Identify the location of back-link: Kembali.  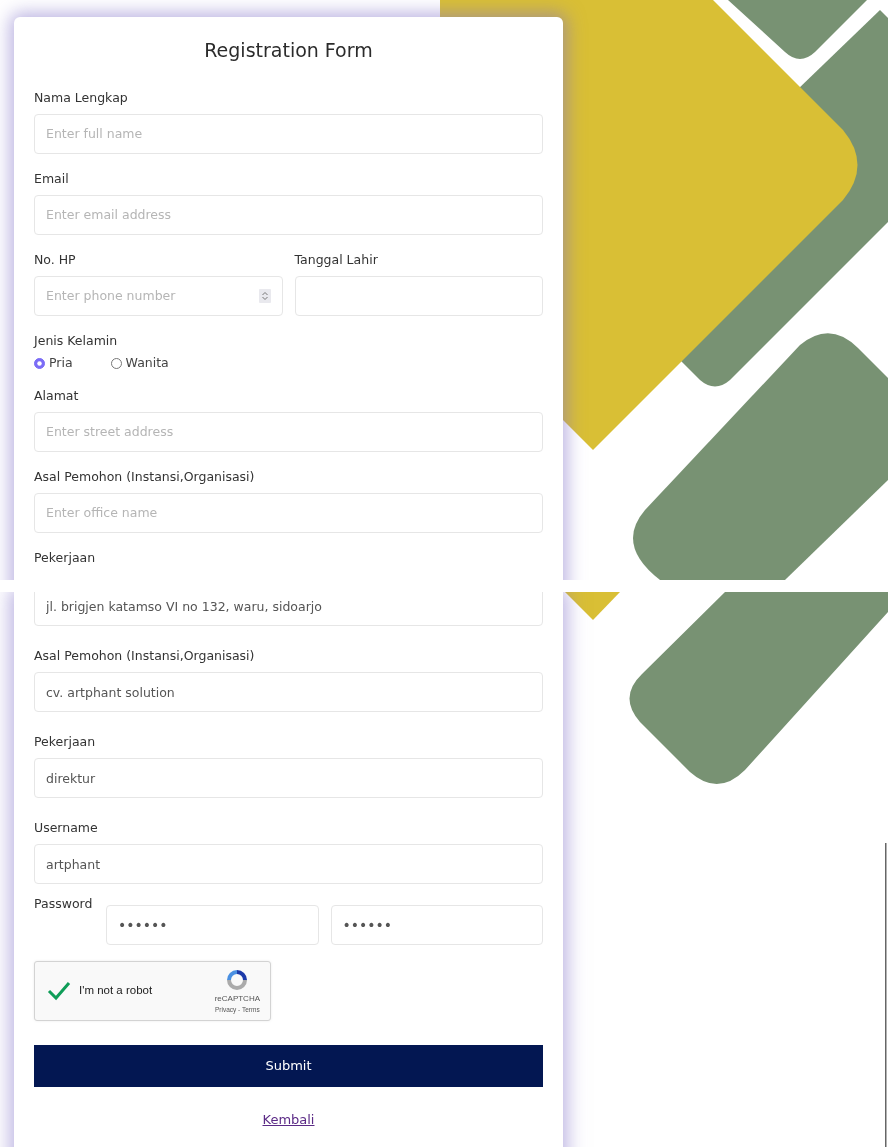
(288, 1119).